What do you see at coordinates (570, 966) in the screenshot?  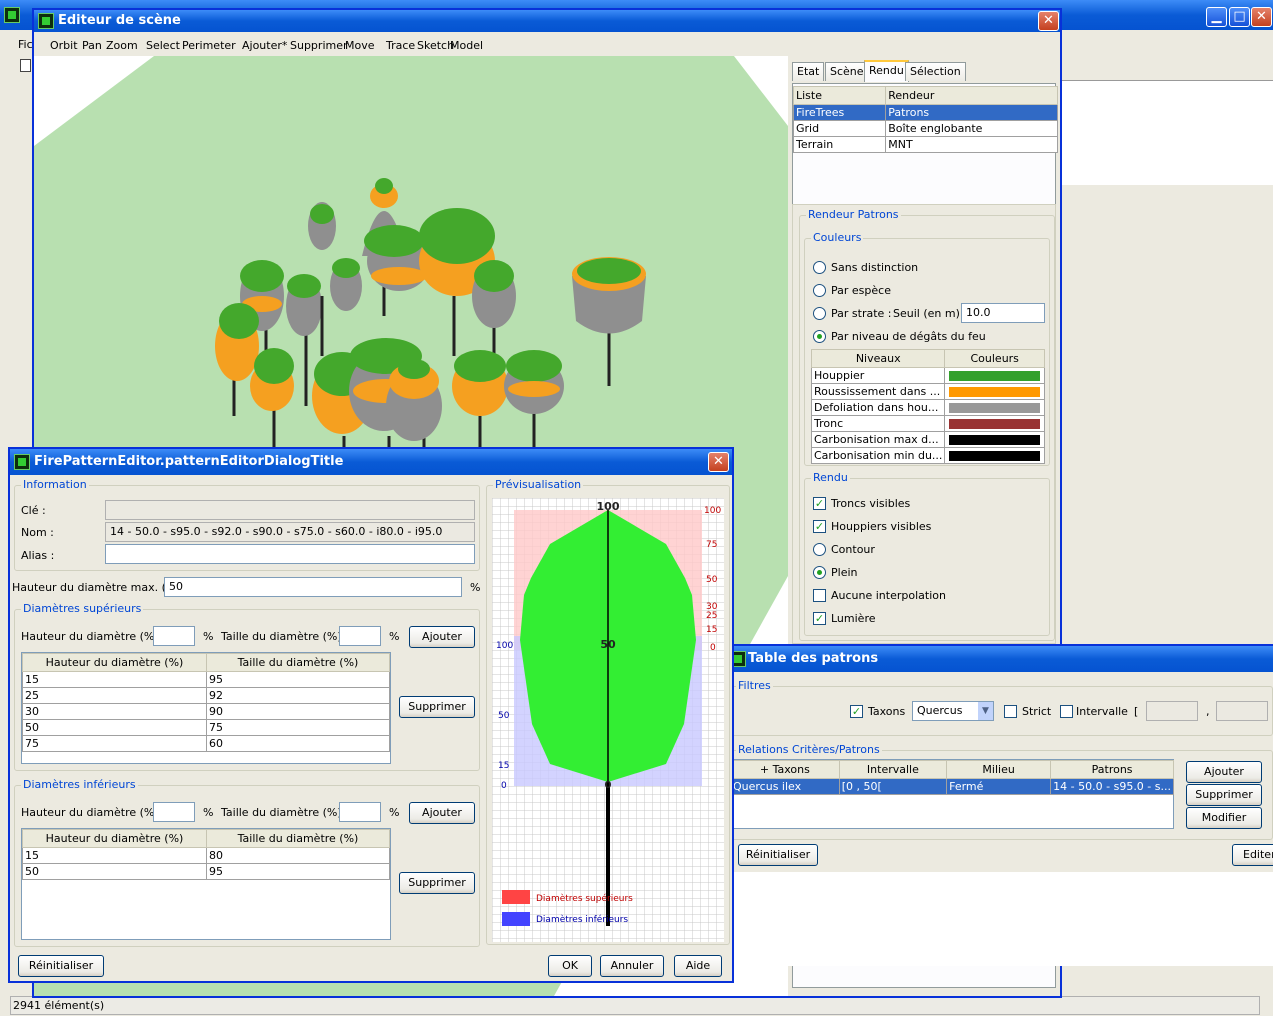 I see `dialog-ok-button: OK` at bounding box center [570, 966].